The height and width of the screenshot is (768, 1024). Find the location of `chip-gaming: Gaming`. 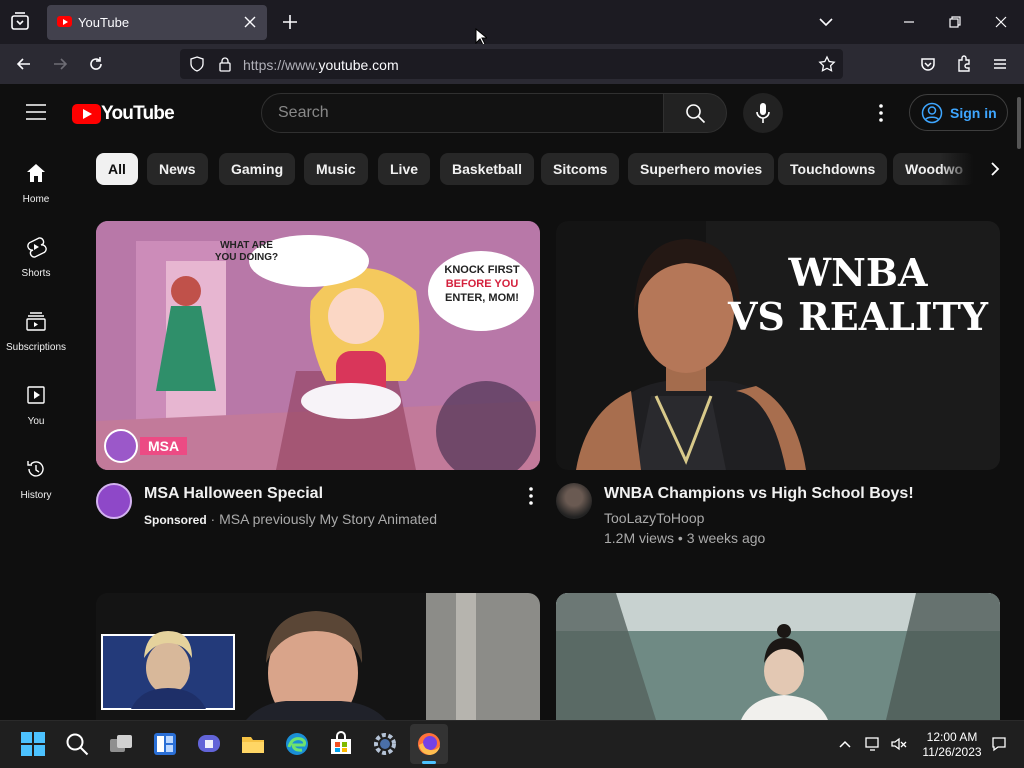

chip-gaming: Gaming is located at coordinates (257, 169).